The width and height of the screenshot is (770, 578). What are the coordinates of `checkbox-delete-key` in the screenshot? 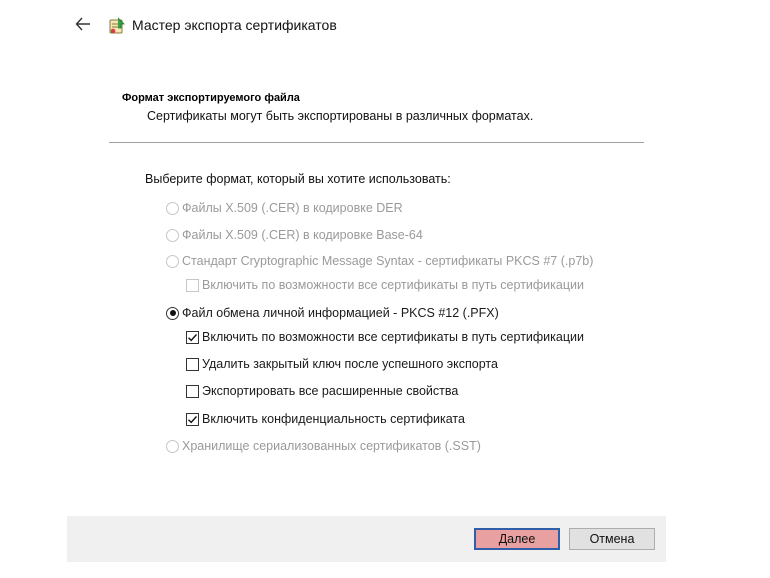 It's located at (192, 364).